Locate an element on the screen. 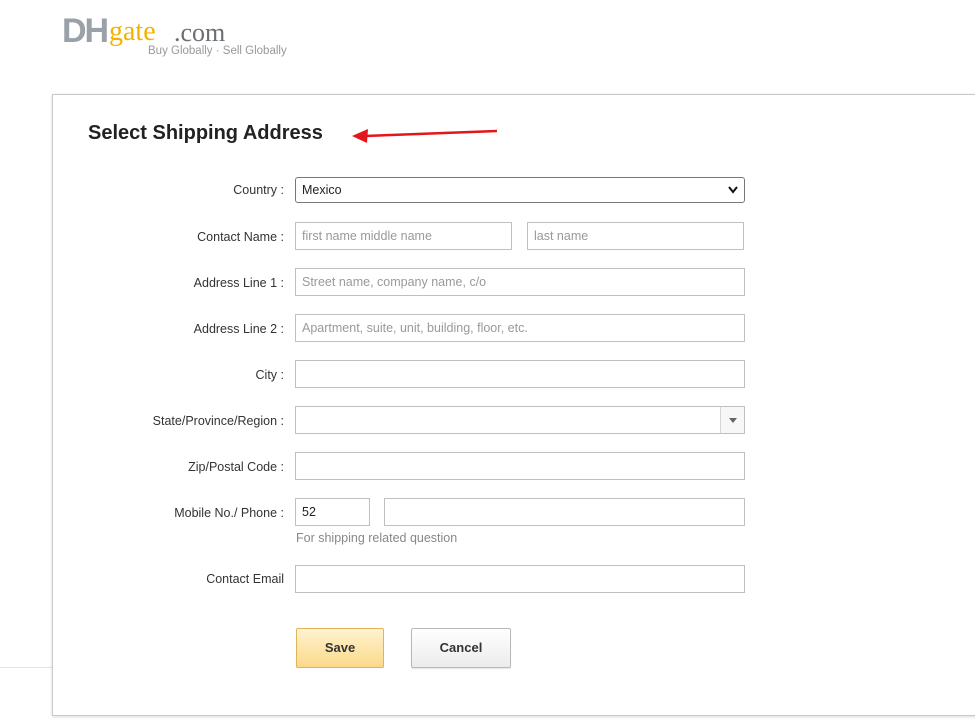 This screenshot has width=975, height=722. country-label: Country : is located at coordinates (258, 190).